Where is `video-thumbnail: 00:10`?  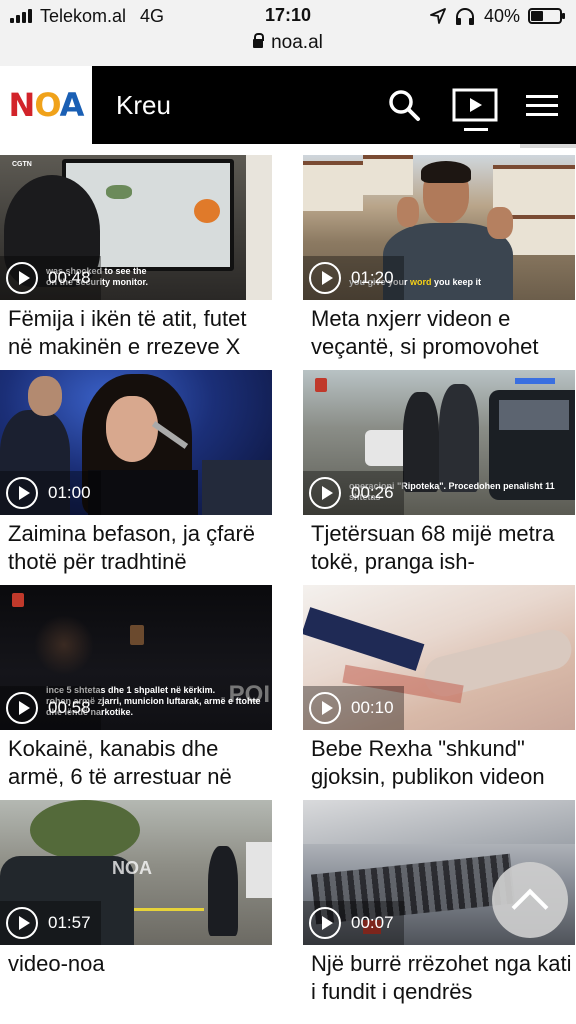 video-thumbnail: 00:10 is located at coordinates (439, 657).